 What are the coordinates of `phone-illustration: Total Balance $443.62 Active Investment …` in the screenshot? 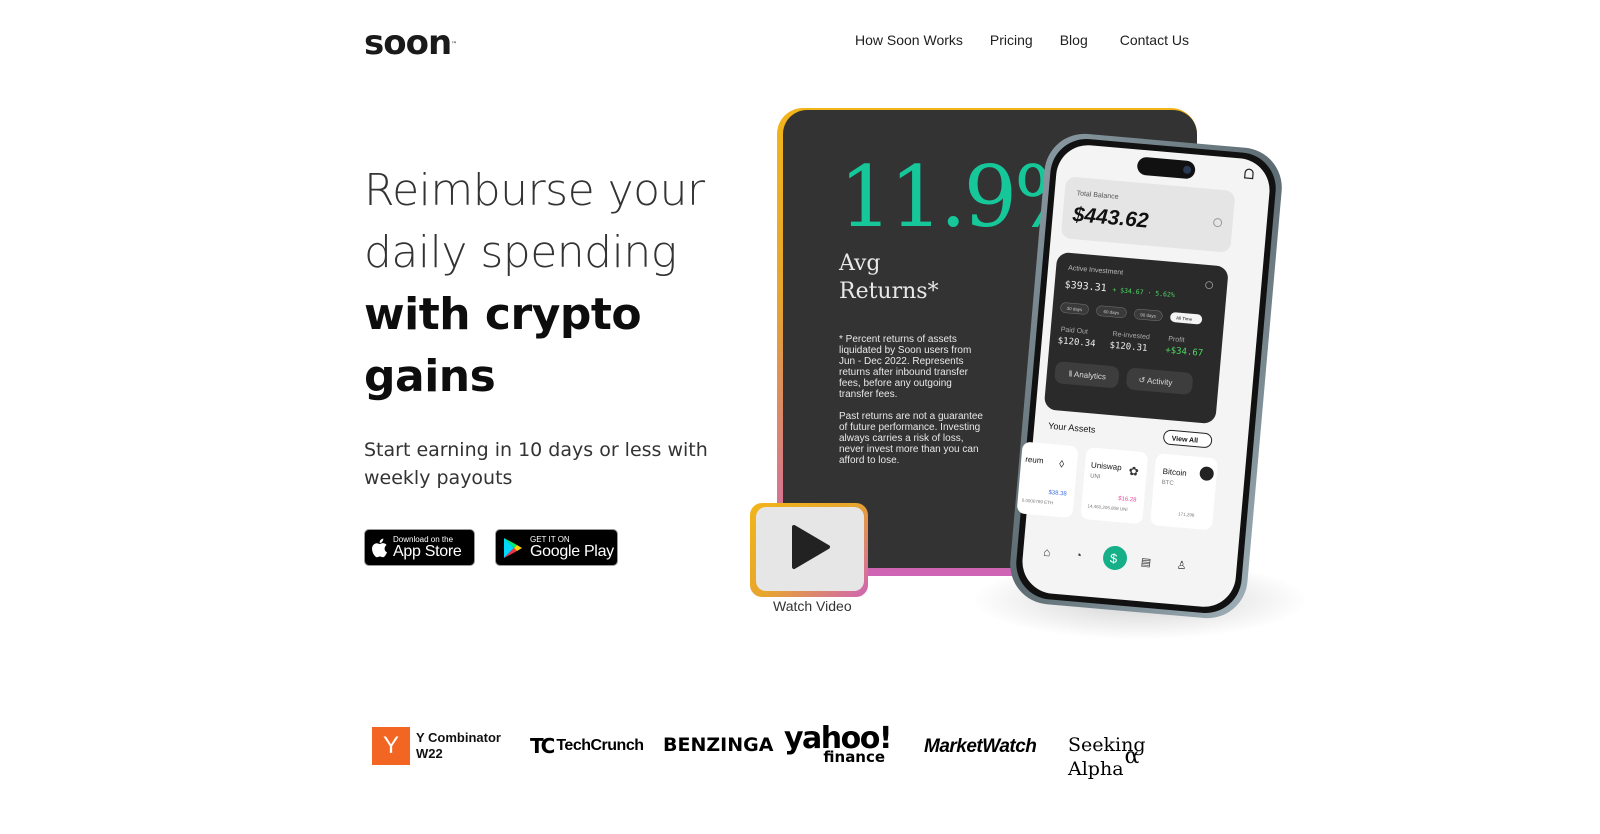 It's located at (1146, 376).